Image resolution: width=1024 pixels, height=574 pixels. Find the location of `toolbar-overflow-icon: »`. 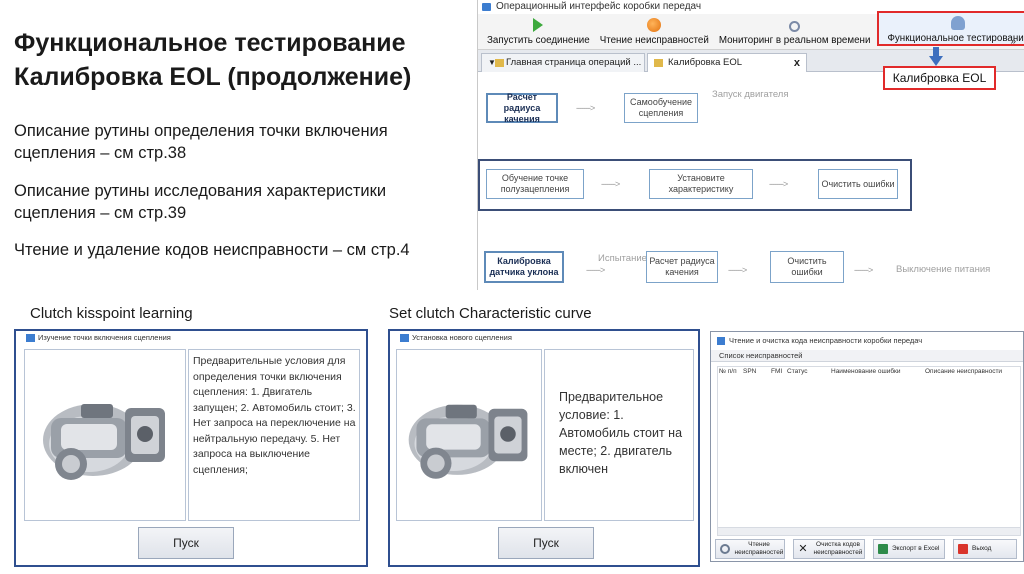

toolbar-overflow-icon: » is located at coordinates (1013, 41).